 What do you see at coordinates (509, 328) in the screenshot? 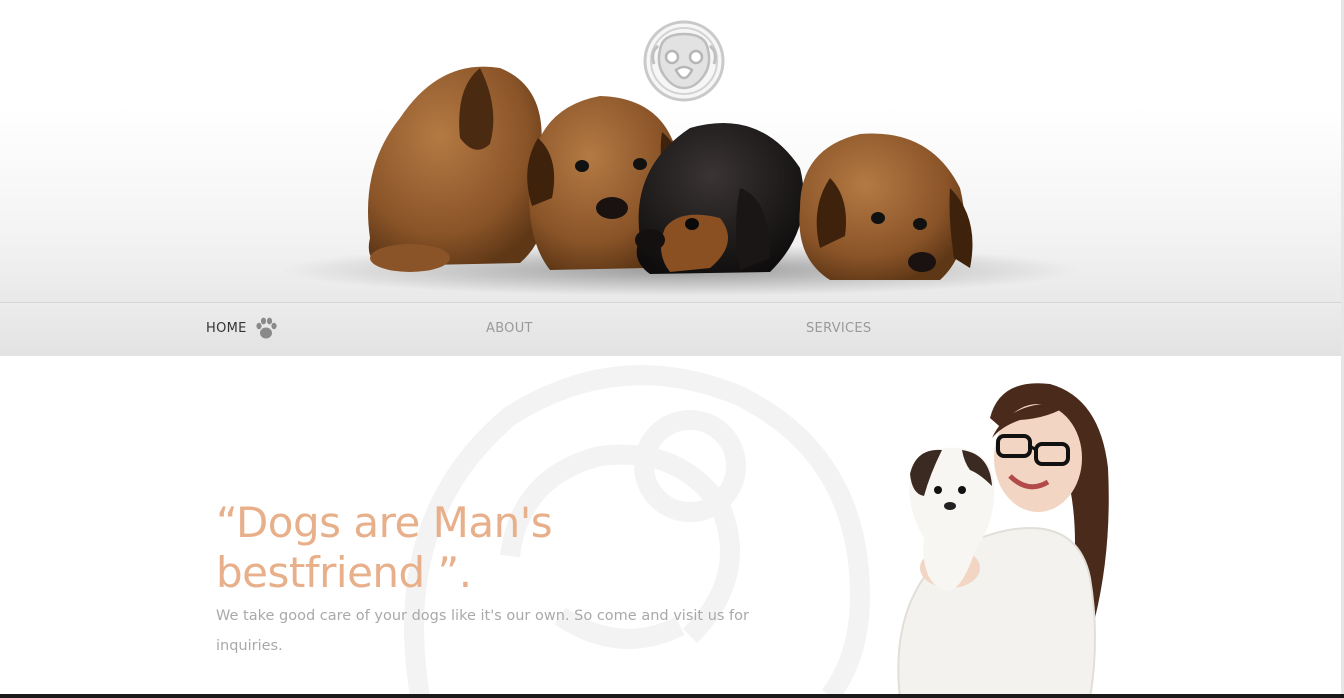
I see `nav-item-about: ABOUT` at bounding box center [509, 328].